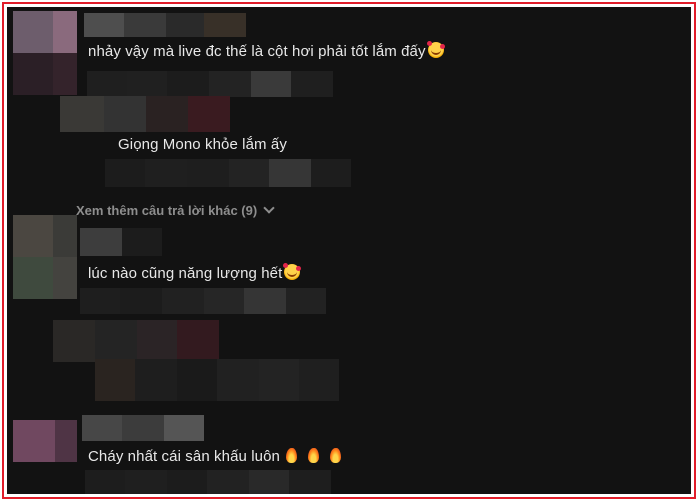 The height and width of the screenshot is (503, 700). What do you see at coordinates (202, 144) in the screenshot?
I see `reply-text: Giọng Mono khỏe lắm ấy` at bounding box center [202, 144].